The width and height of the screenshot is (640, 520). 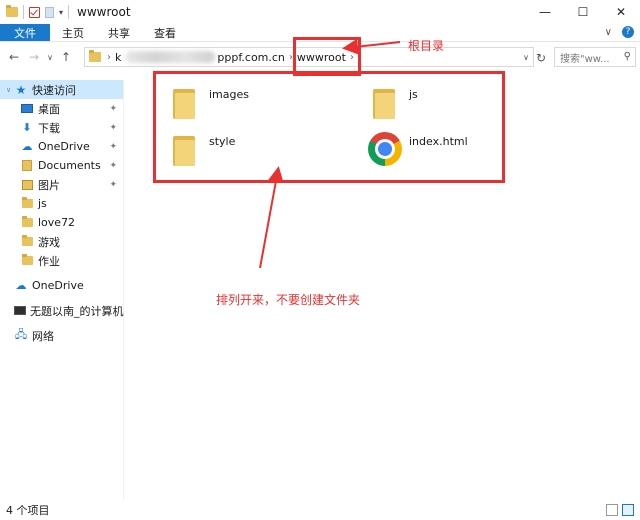 I want to click on details-view-icon, so click(x=612, y=510).